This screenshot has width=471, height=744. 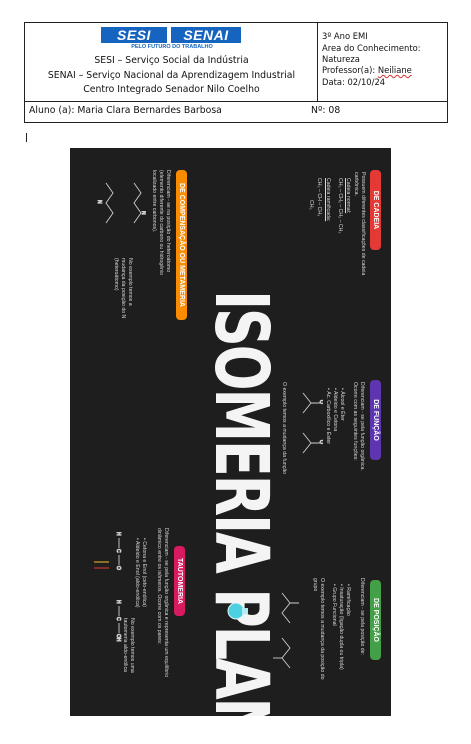 What do you see at coordinates (350, 70) in the screenshot?
I see `teacher-label: Professor(a):` at bounding box center [350, 70].